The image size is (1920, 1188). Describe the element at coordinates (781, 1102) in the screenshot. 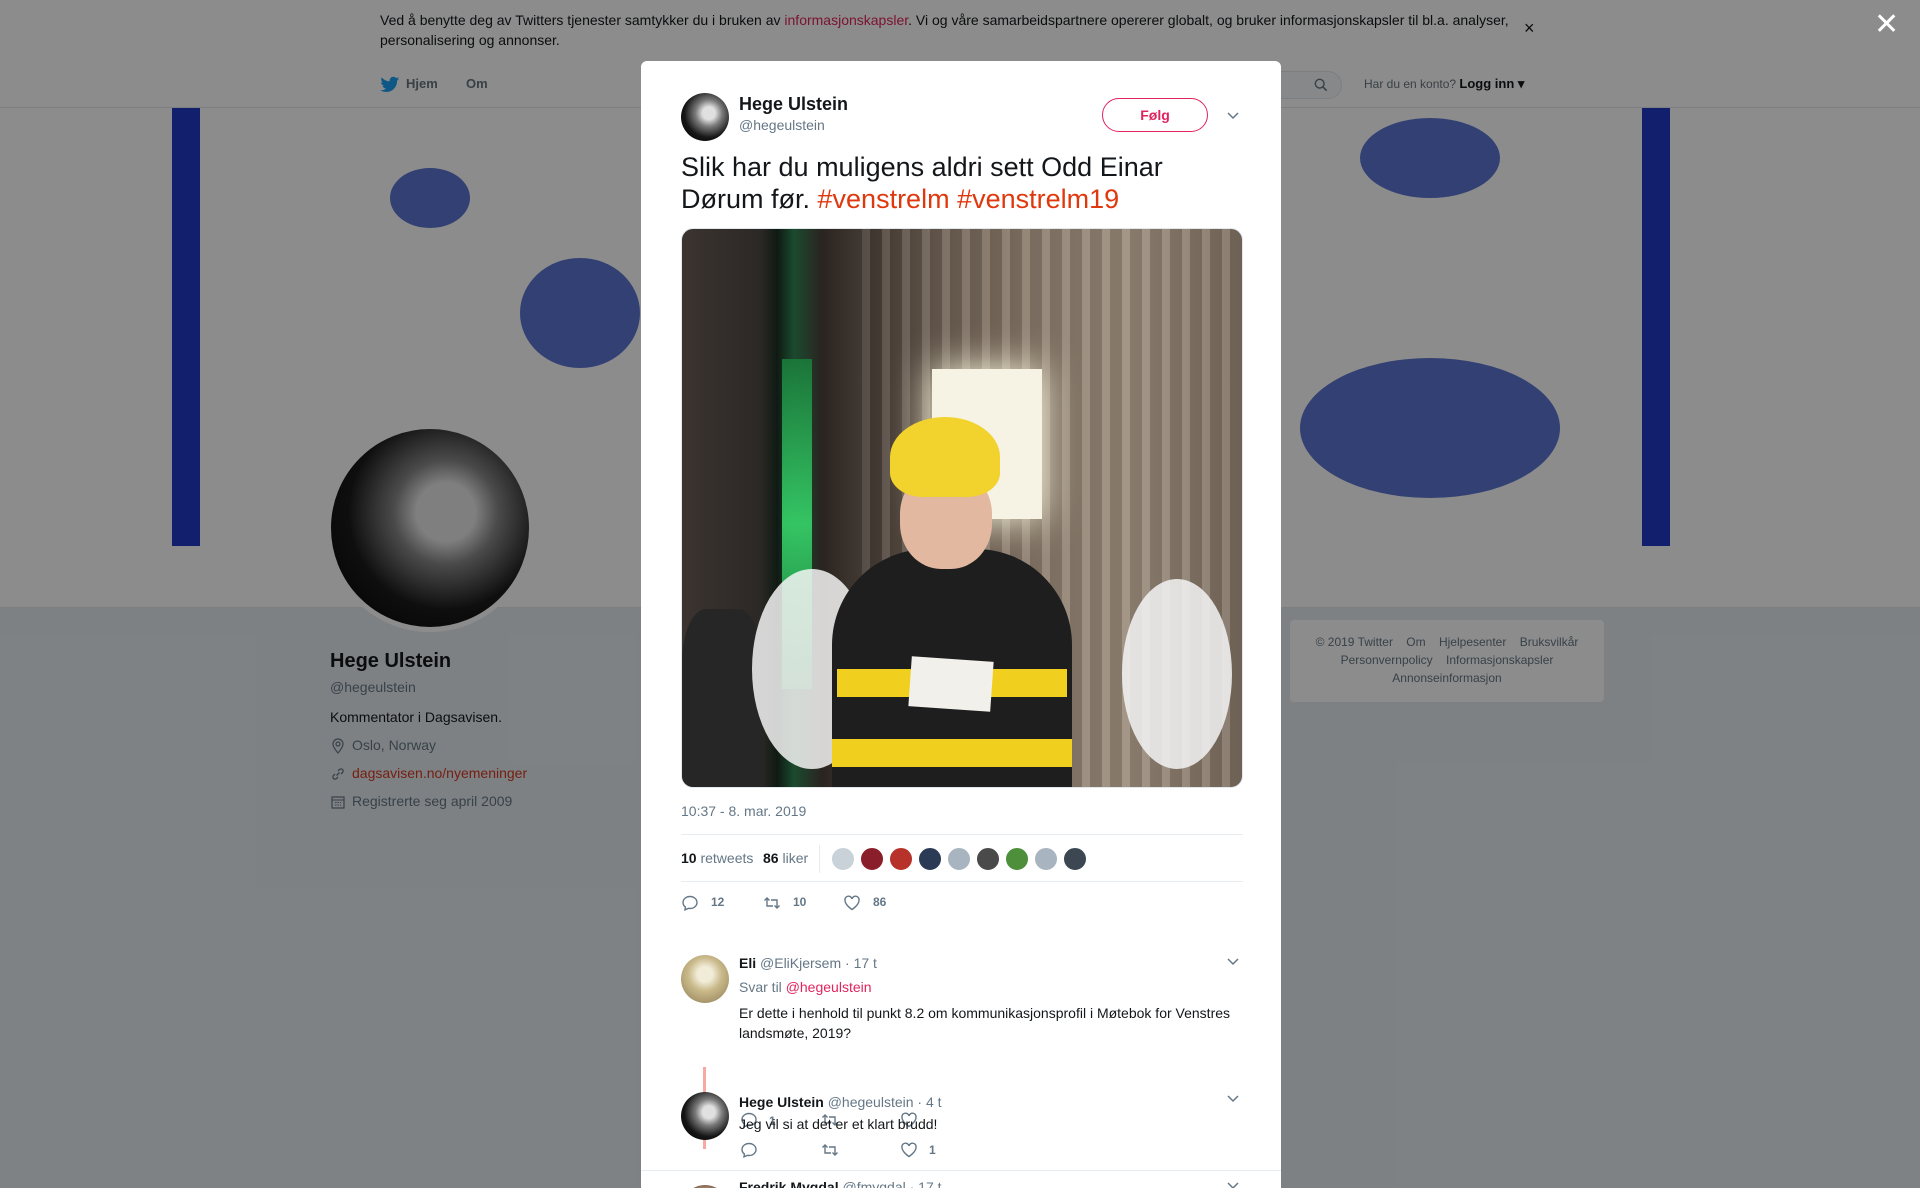

I see `reply-author-name: Hege Ulstein` at that location.